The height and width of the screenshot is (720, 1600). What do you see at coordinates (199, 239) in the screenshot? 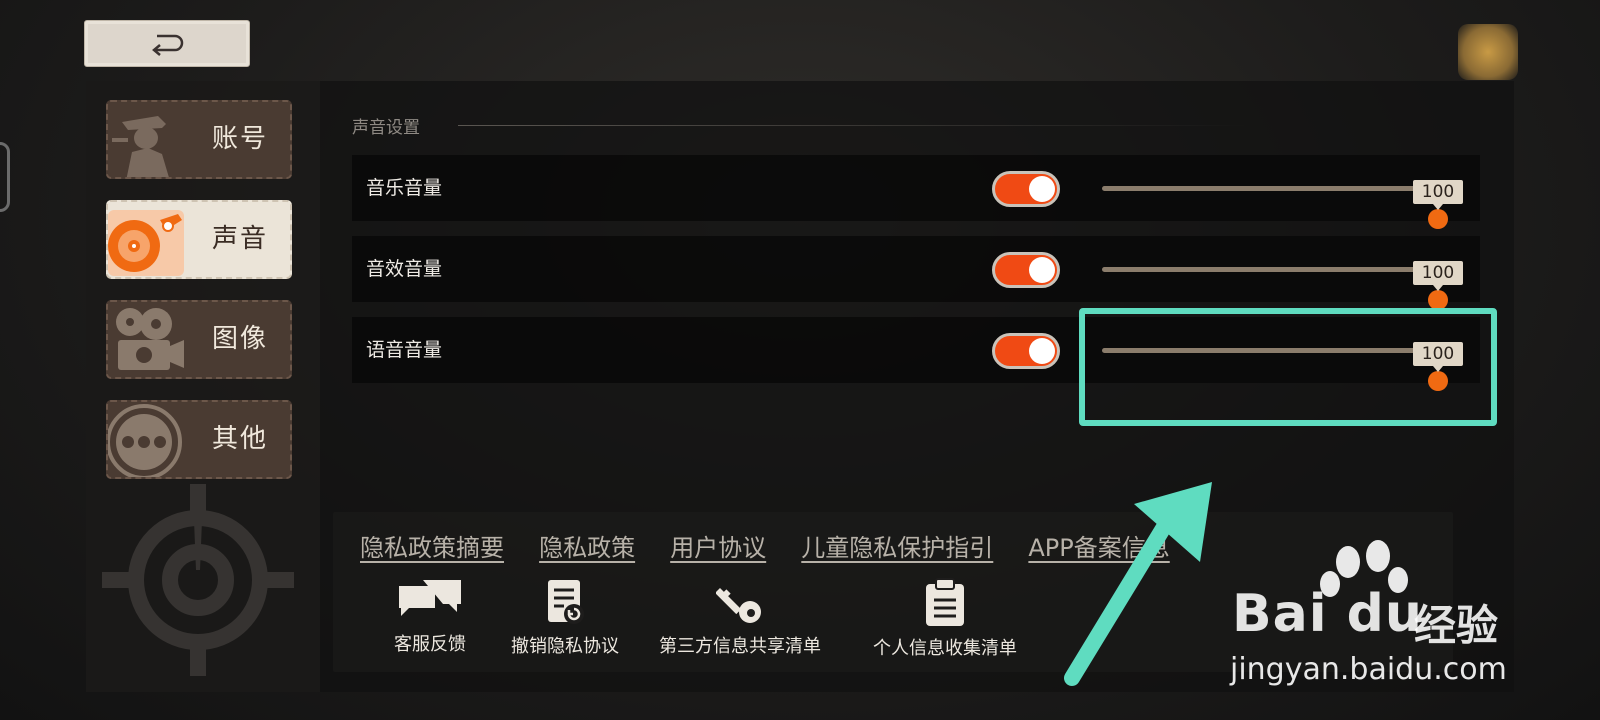
I see `sidebar-item-sound: 声音` at bounding box center [199, 239].